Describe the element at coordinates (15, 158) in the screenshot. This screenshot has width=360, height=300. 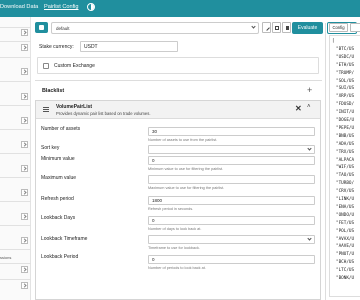
I see `left-column: ssions` at that location.